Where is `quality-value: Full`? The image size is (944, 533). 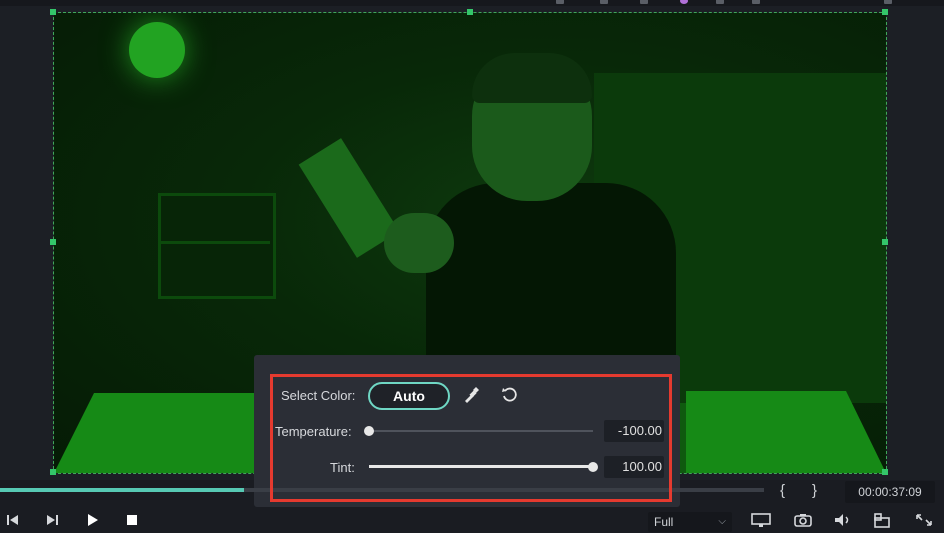
quality-value: Full is located at coordinates (664, 522).